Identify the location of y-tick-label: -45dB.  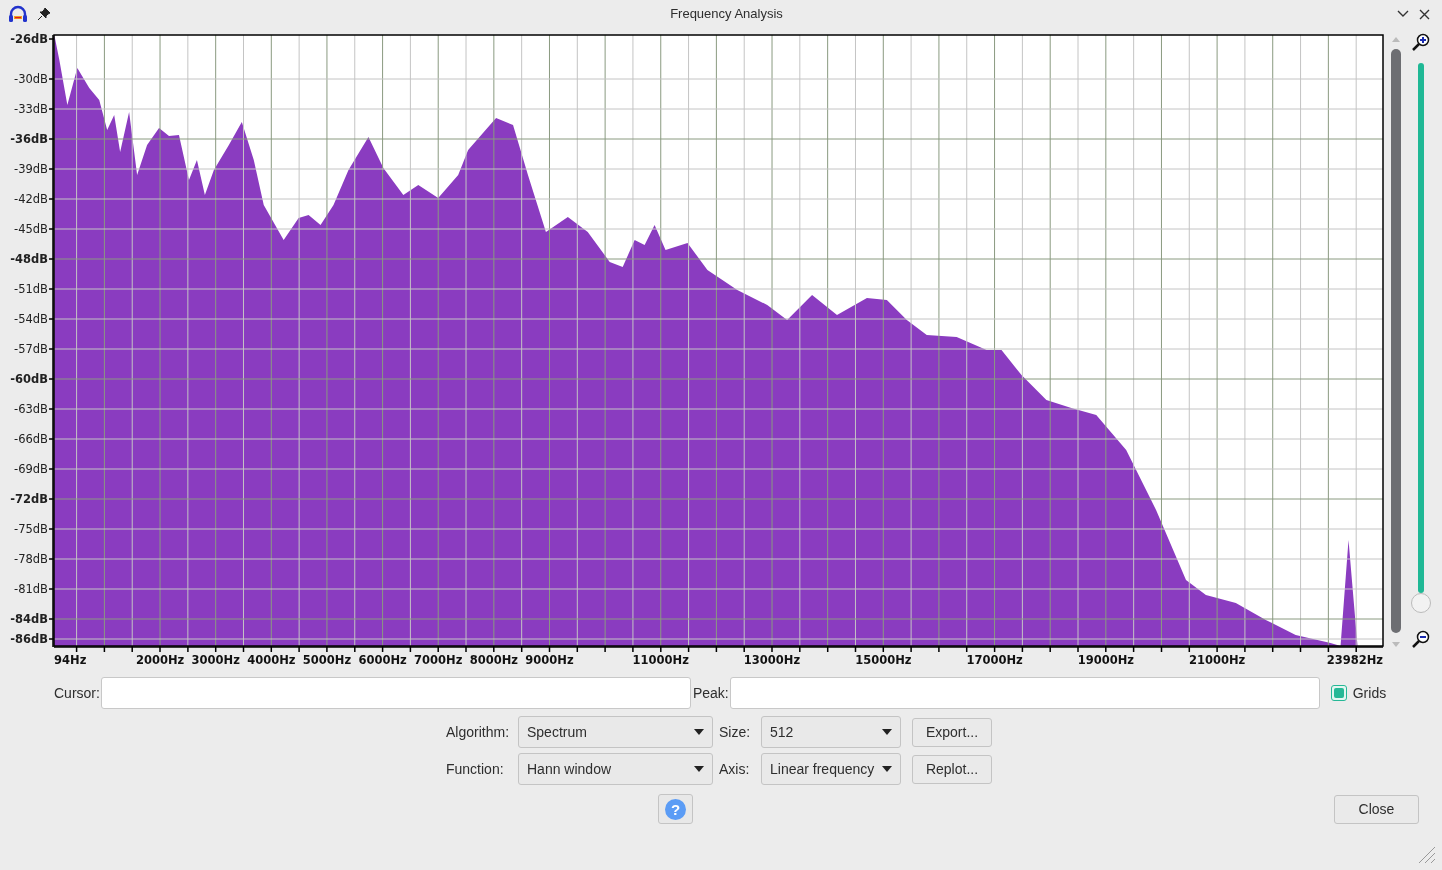
(31, 229).